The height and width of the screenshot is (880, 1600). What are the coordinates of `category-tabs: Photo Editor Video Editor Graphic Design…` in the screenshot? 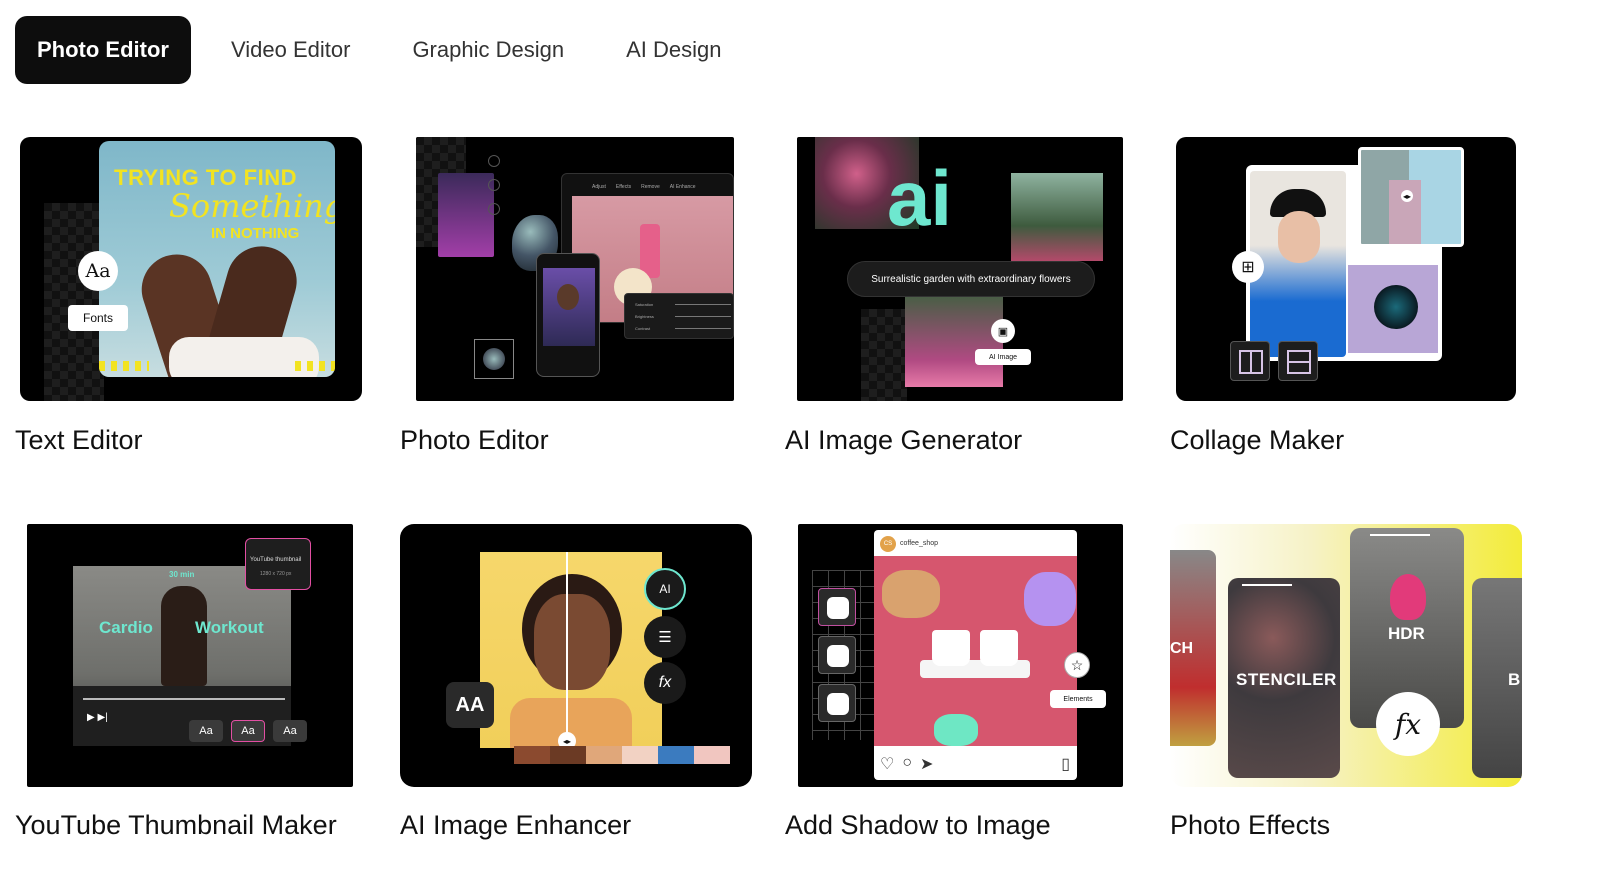 It's located at (388, 50).